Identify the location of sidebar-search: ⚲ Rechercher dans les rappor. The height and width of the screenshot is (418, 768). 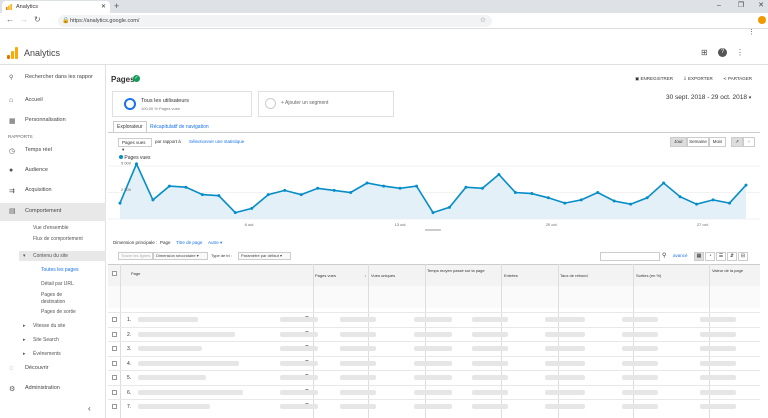
(53, 79).